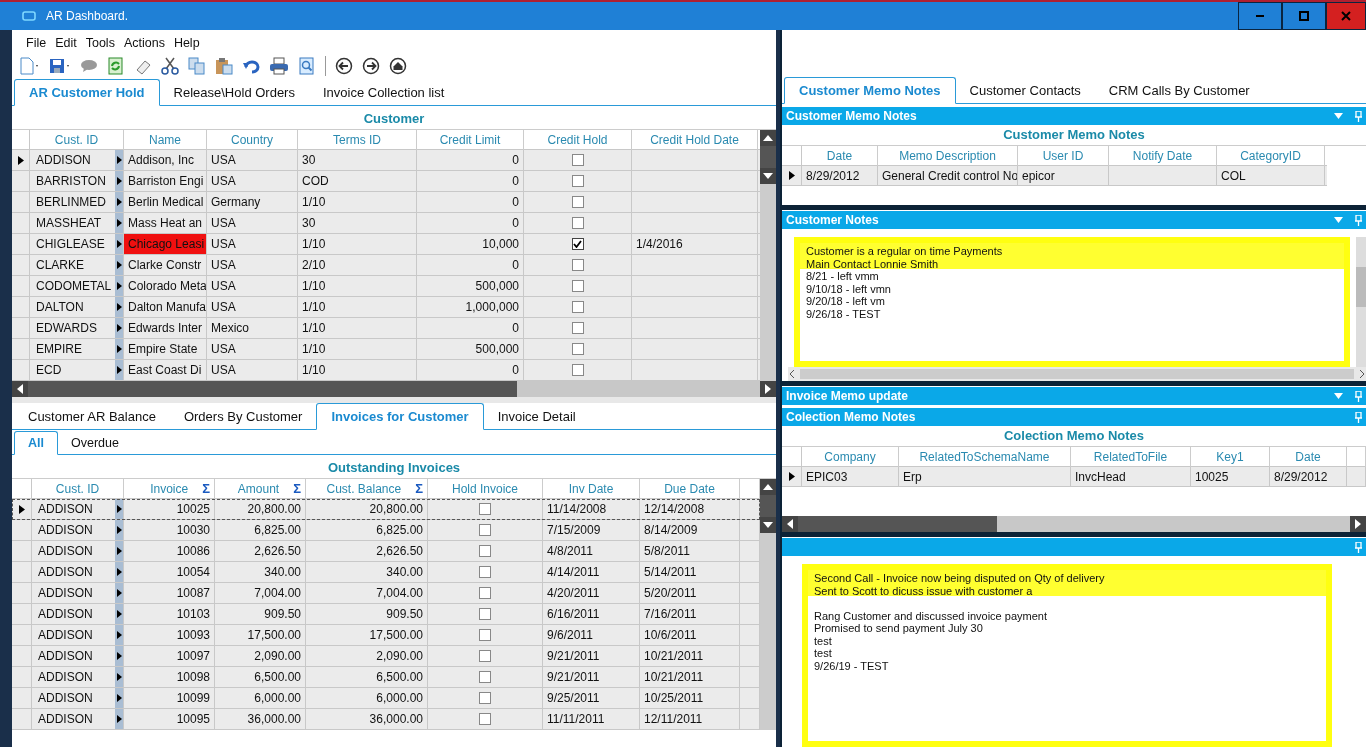 Image resolution: width=1366 pixels, height=747 pixels. Describe the element at coordinates (1304, 16) in the screenshot. I see `maximize-button` at that location.